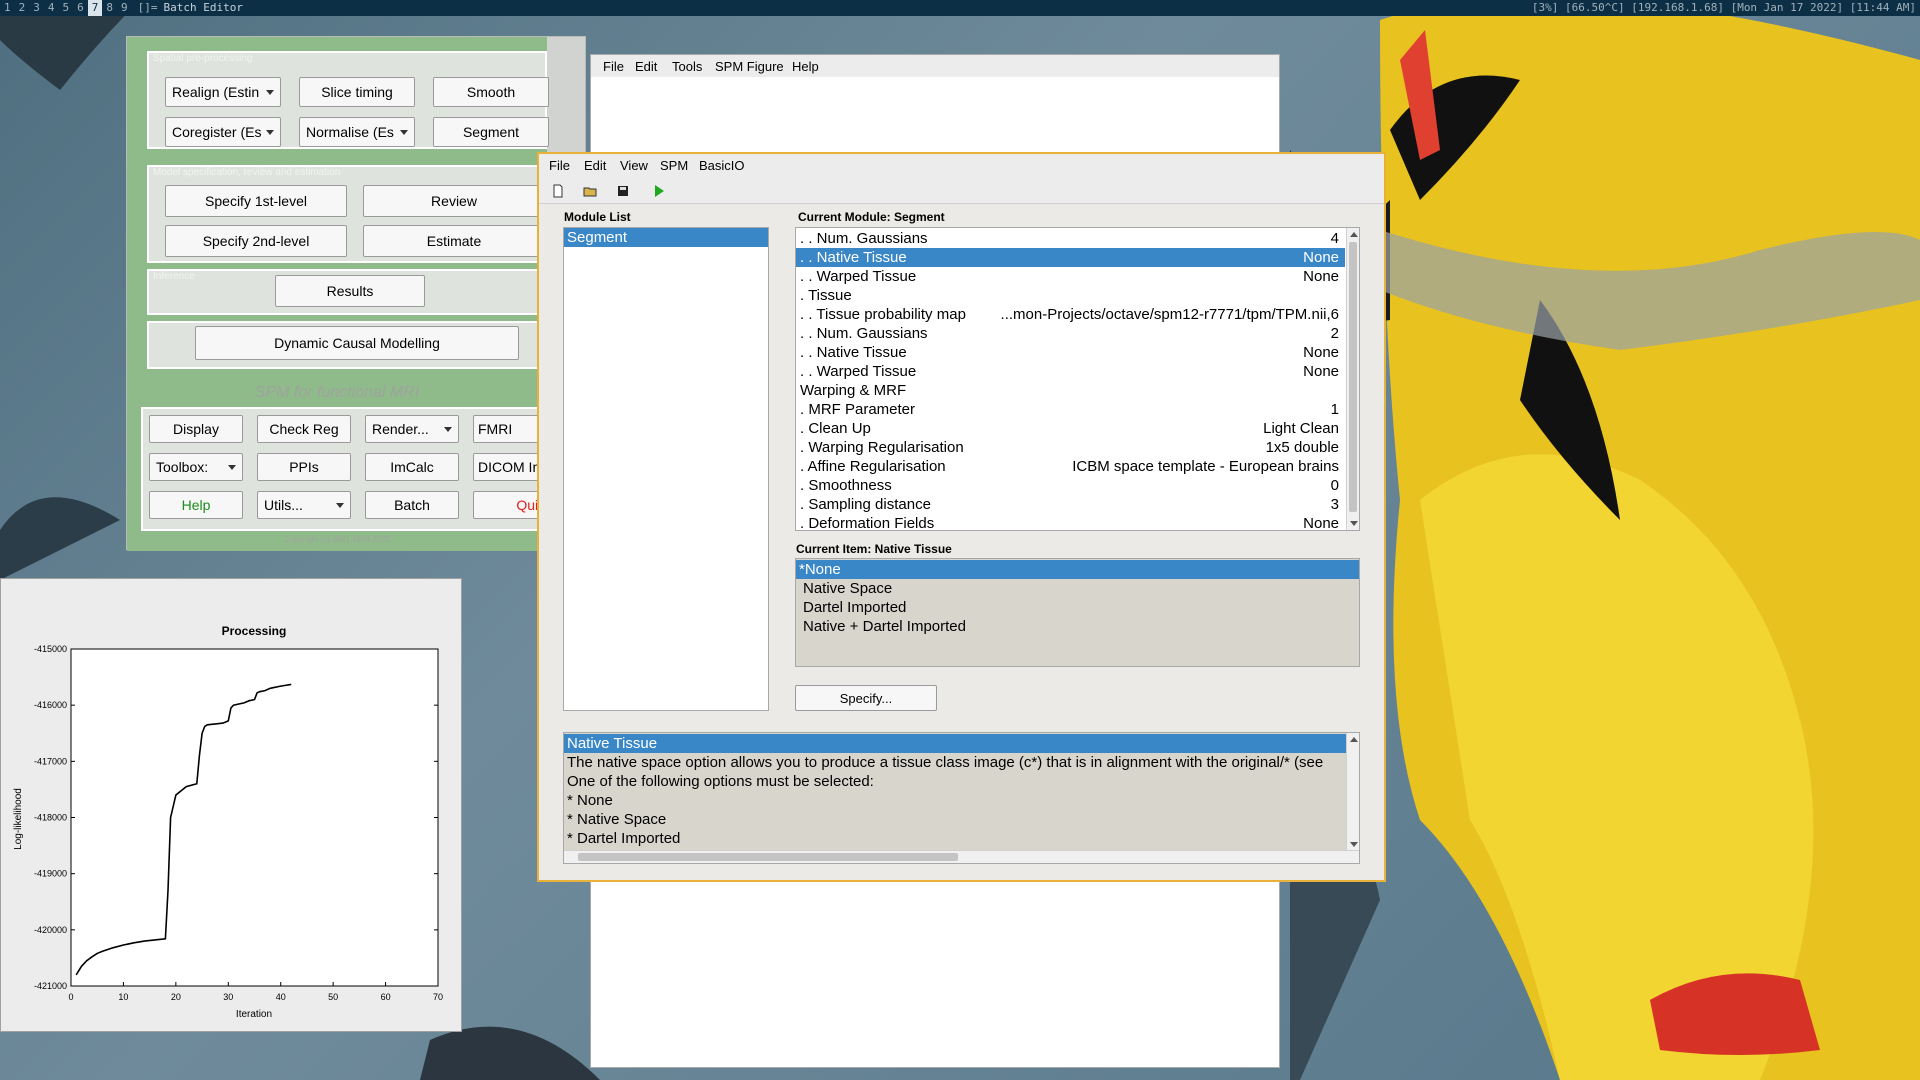 Image resolution: width=1920 pixels, height=1080 pixels. I want to click on figure-menu-help: Help, so click(805, 66).